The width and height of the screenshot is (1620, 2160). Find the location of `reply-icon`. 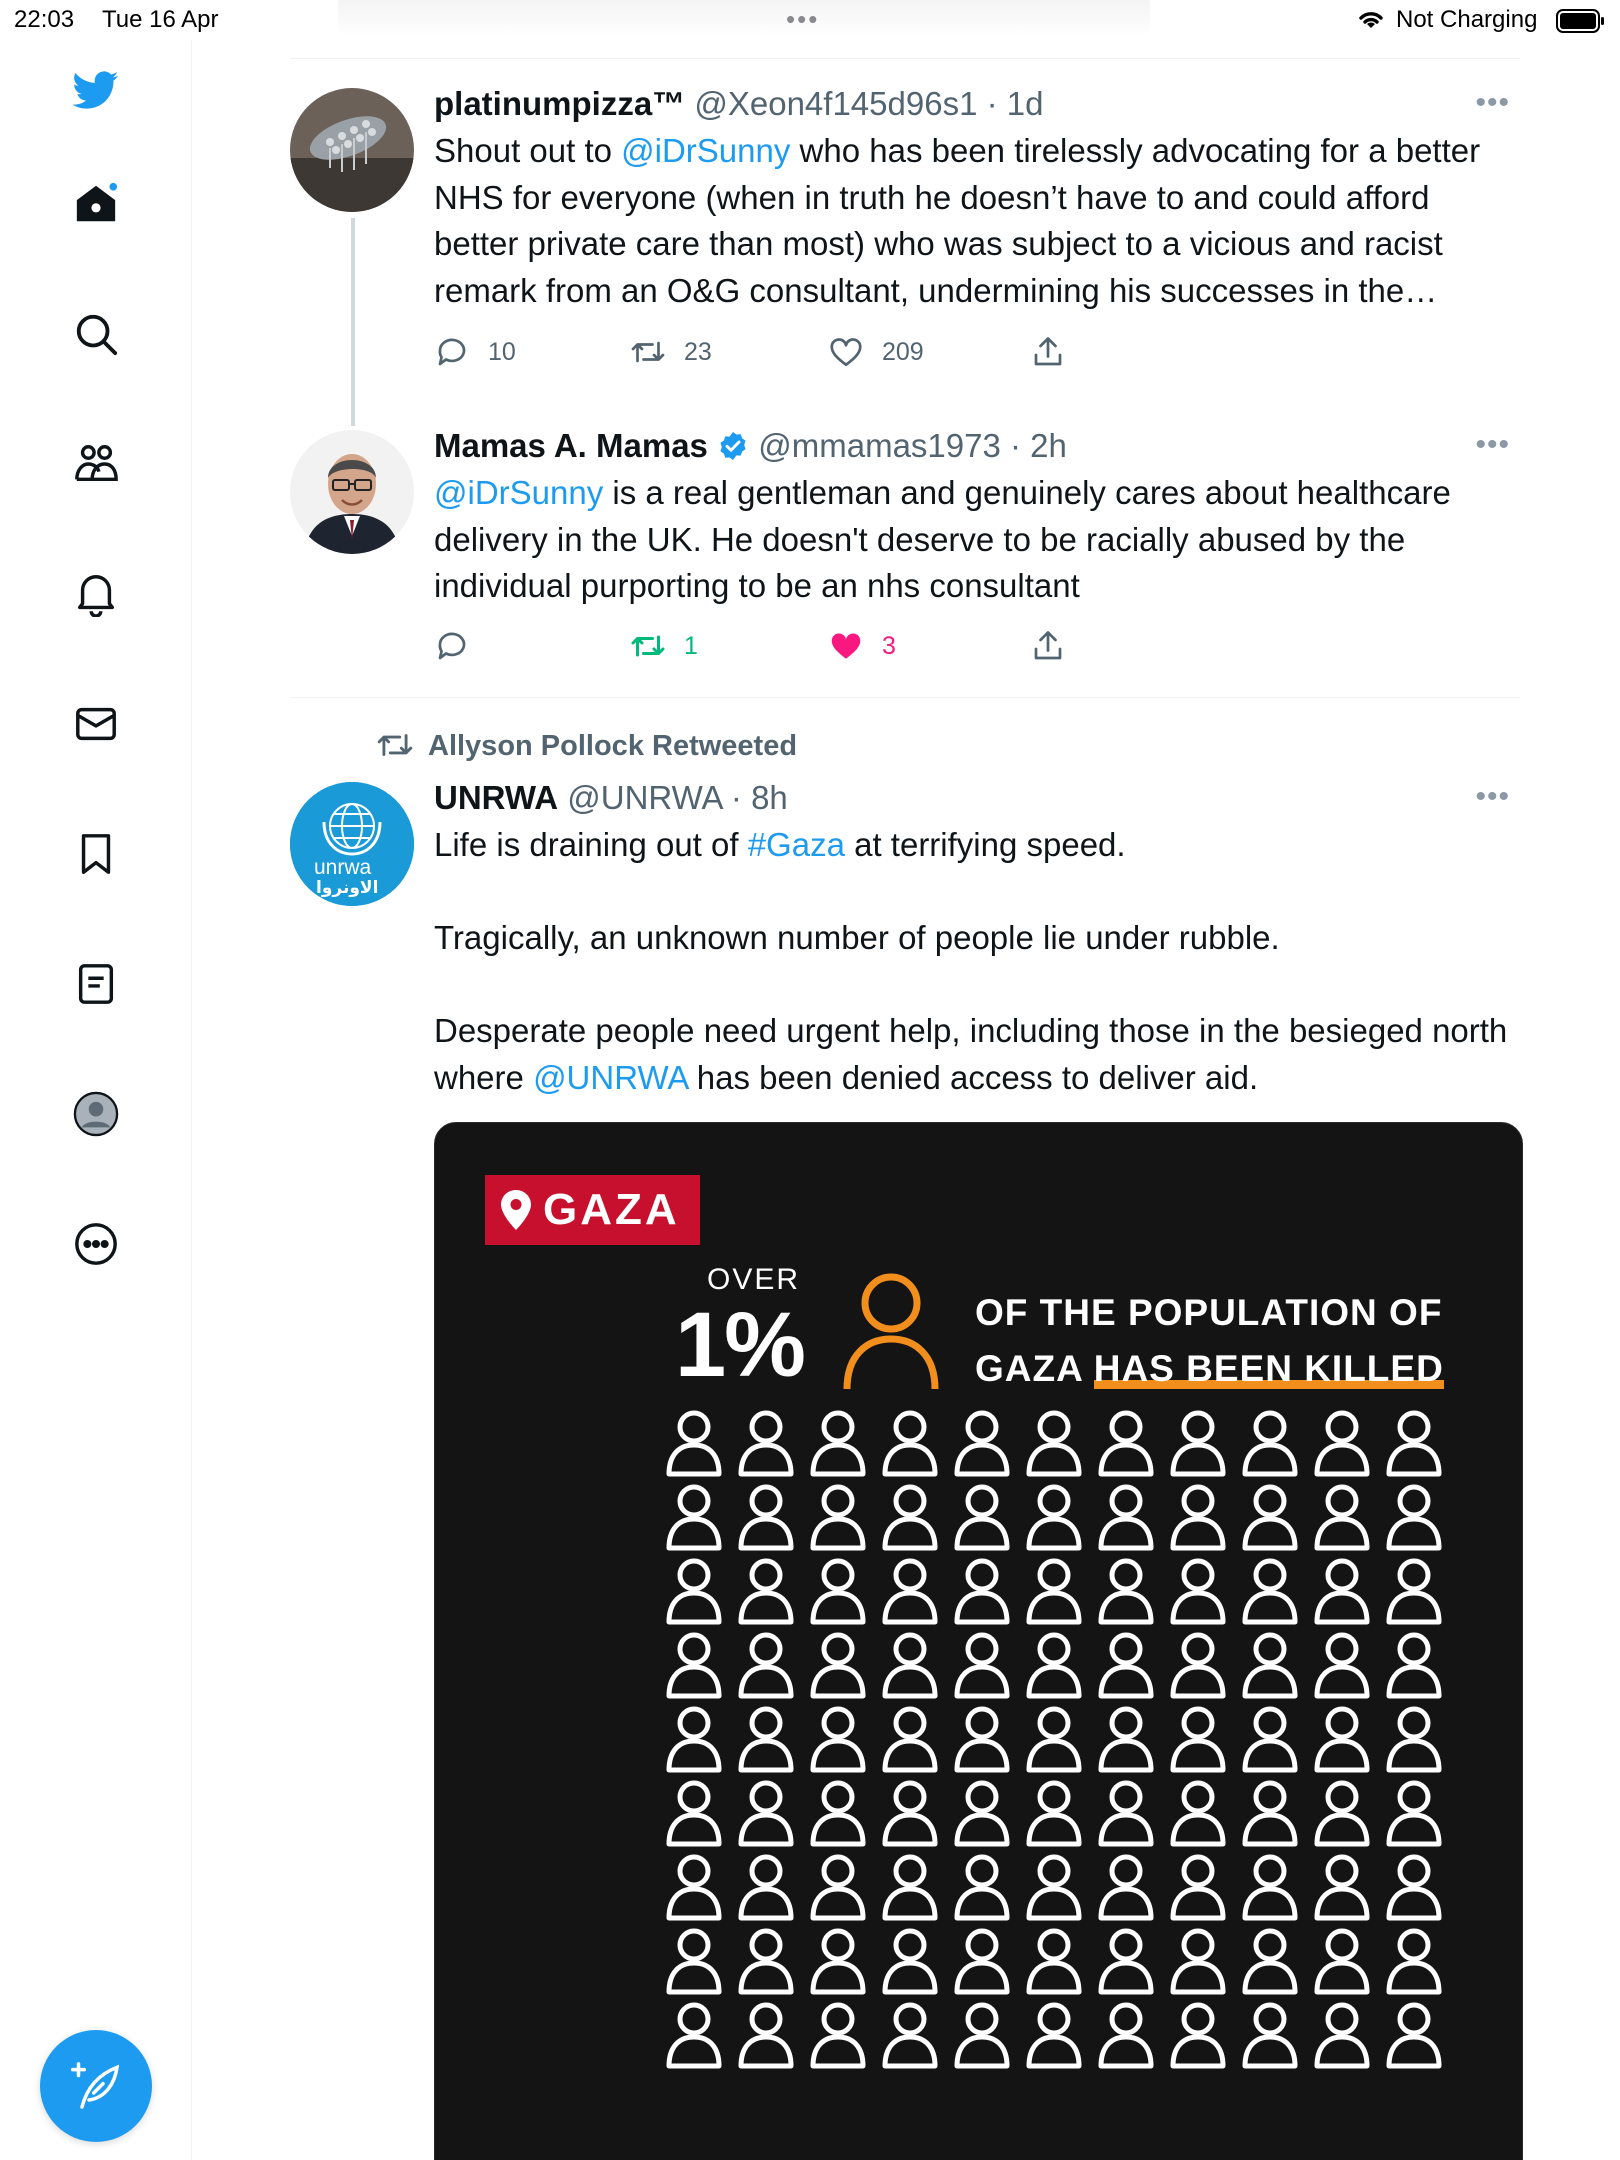

reply-icon is located at coordinates (452, 352).